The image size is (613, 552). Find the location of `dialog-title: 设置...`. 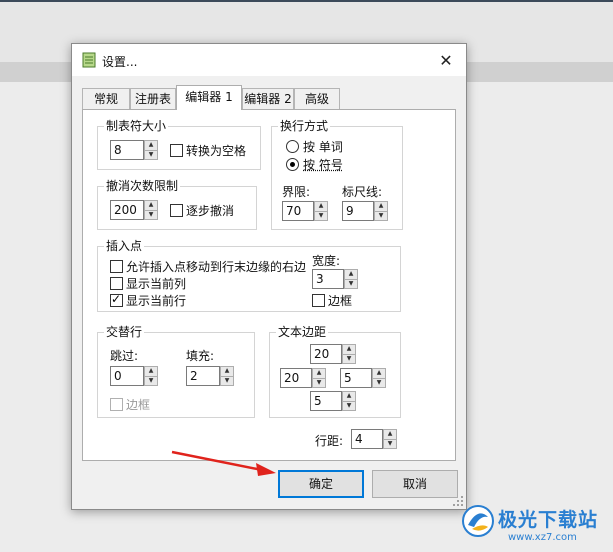

dialog-title: 设置... is located at coordinates (120, 62).